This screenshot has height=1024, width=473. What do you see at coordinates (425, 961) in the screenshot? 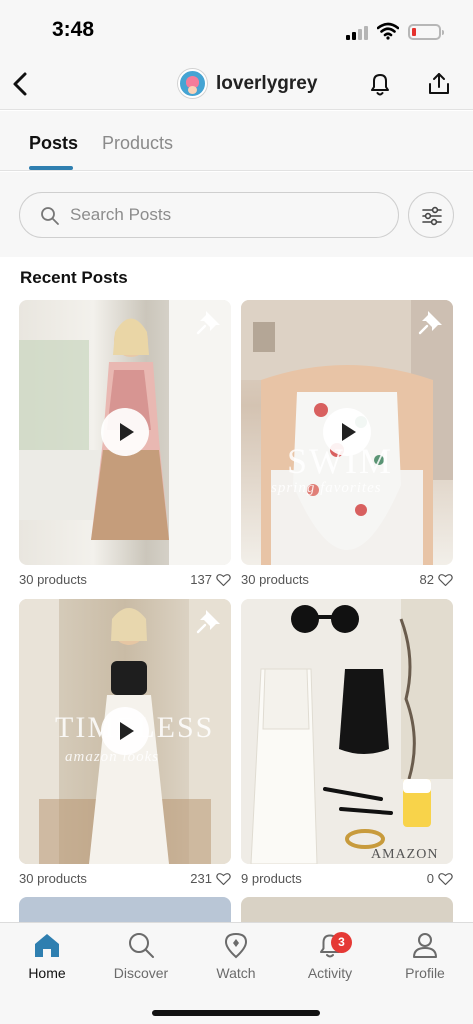
I see `nav-profile: Profile` at bounding box center [425, 961].